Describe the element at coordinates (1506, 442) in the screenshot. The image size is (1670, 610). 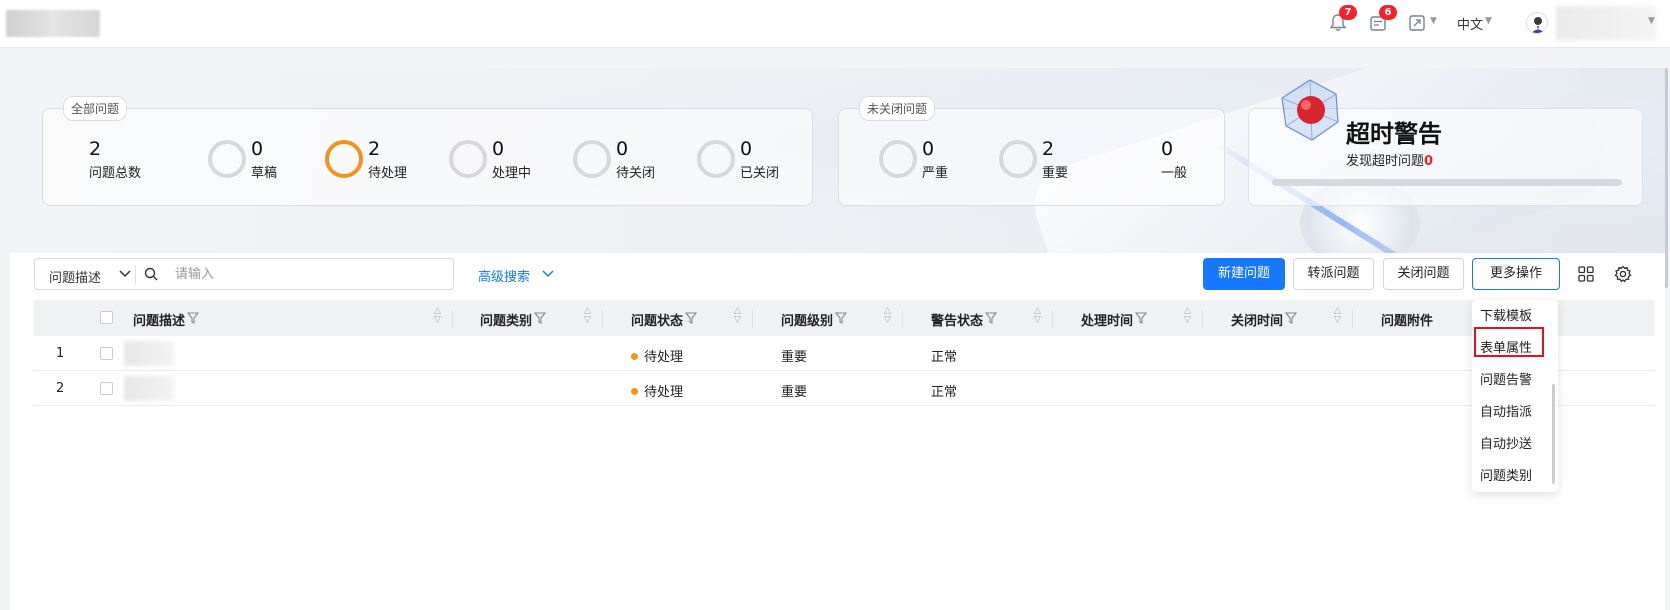
I see `menu-item-auto-cc: 自动抄送` at that location.